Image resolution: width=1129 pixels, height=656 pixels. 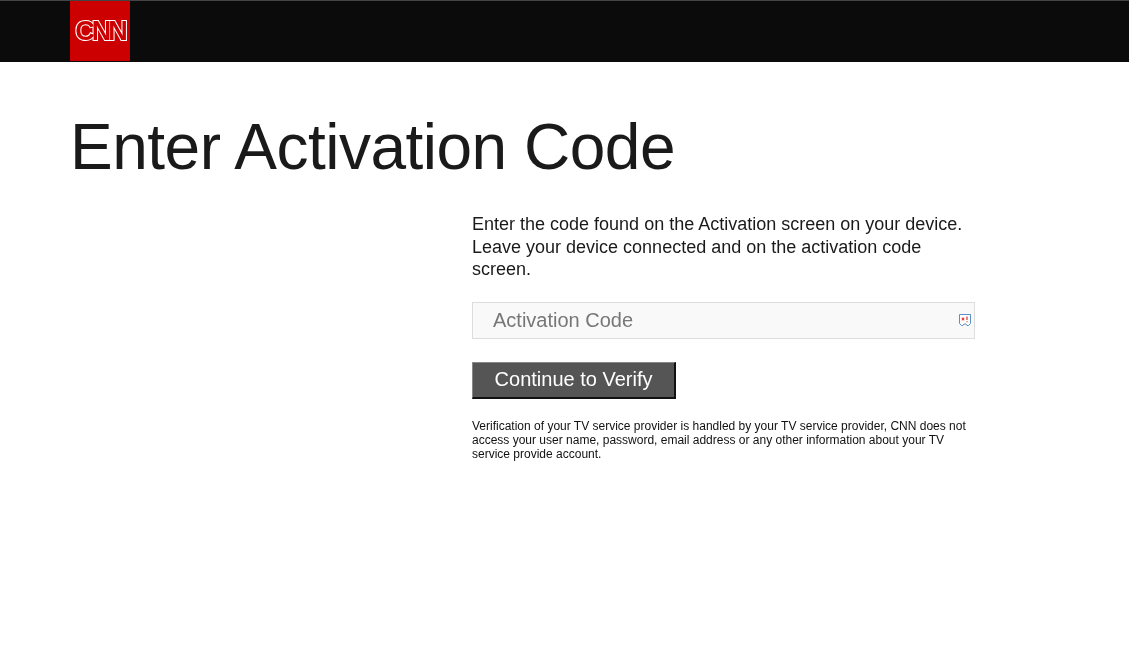 What do you see at coordinates (100, 31) in the screenshot?
I see `logo: CNN` at bounding box center [100, 31].